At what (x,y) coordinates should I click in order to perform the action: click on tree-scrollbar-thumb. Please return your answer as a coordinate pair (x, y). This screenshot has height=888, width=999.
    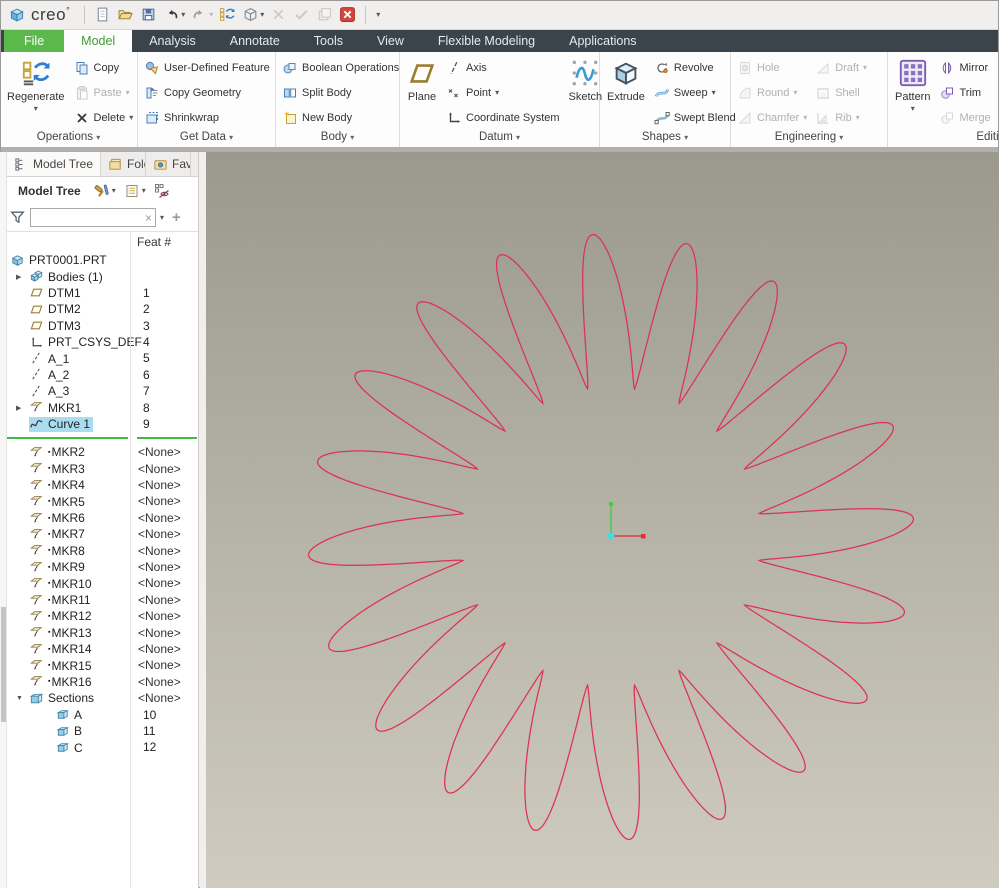
    Looking at the image, I should click on (3, 664).